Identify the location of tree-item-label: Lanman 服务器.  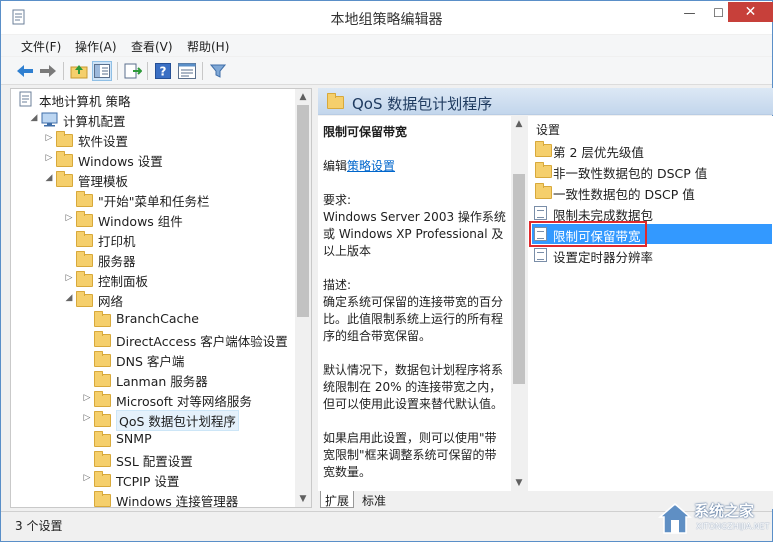
(162, 381).